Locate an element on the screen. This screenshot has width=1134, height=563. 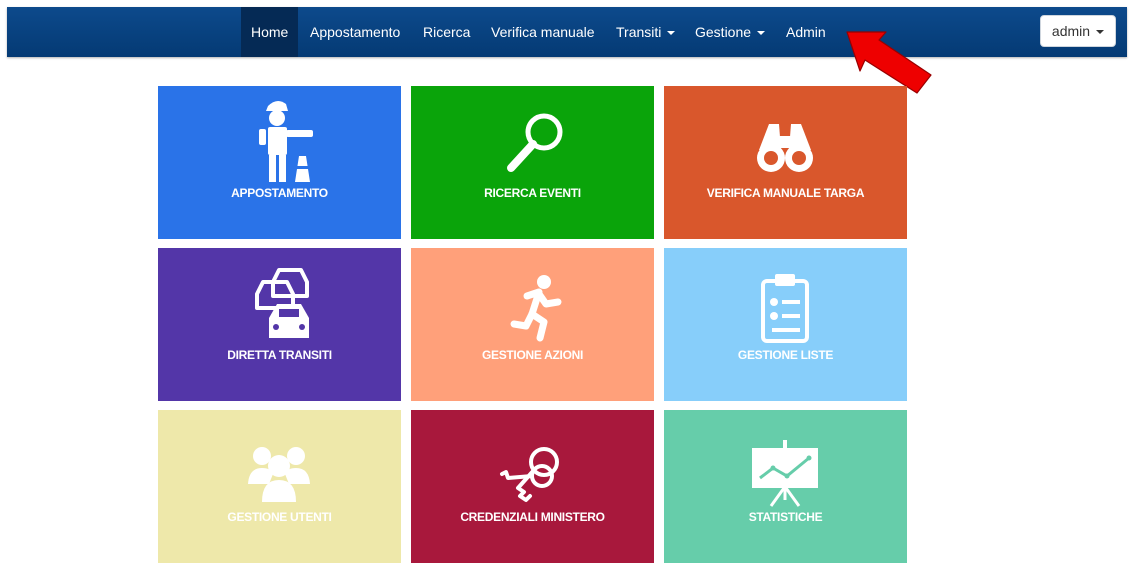
tile-appostamento: APPOSTAMENTO is located at coordinates (279, 162).